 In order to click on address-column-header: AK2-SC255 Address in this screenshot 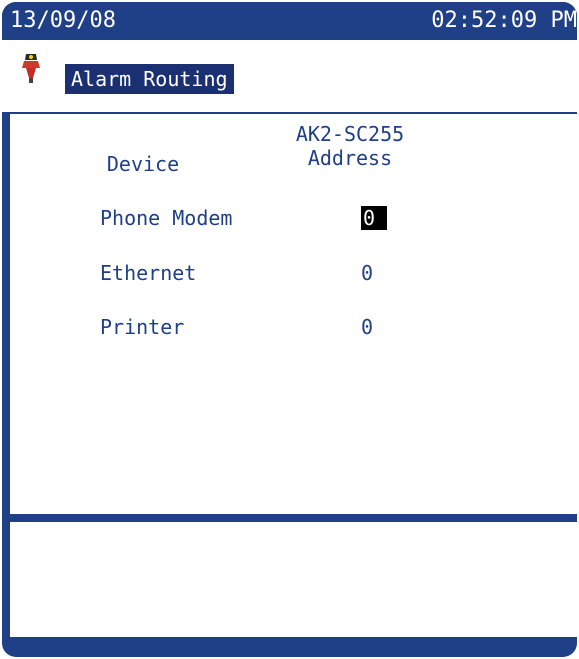, I will do `click(350, 146)`.